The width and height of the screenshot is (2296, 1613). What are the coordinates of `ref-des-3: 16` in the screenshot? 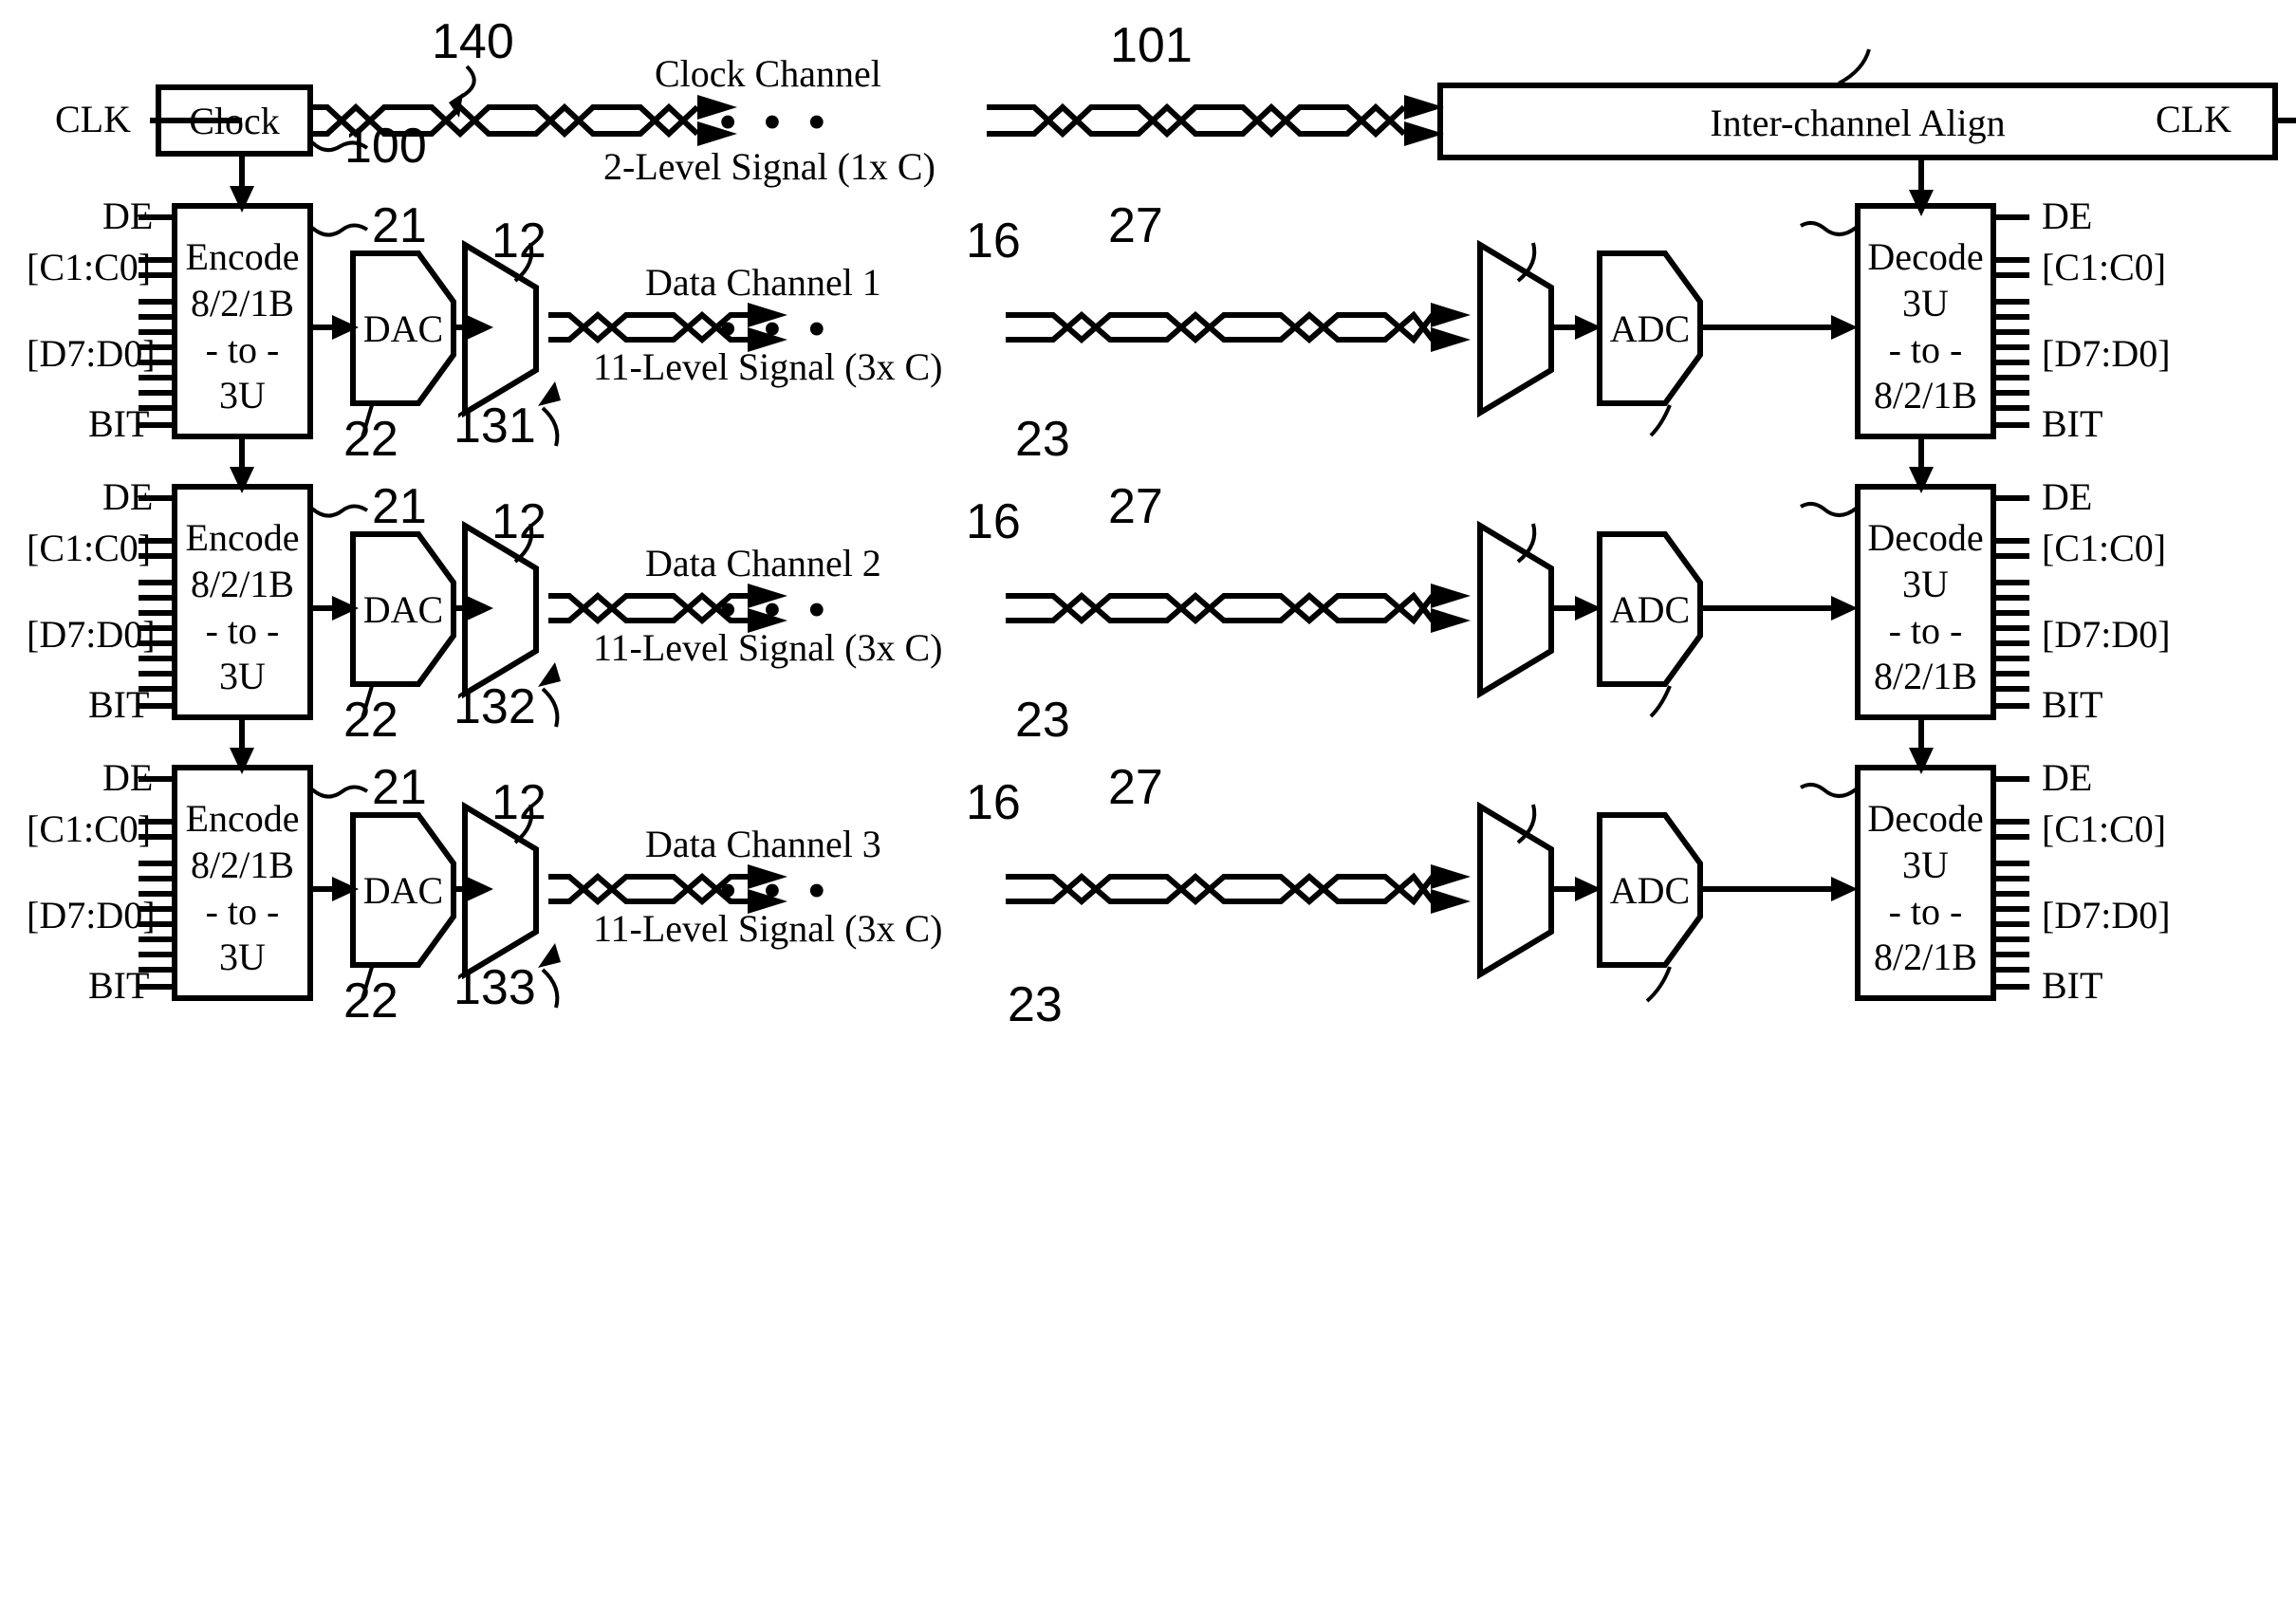 It's located at (993, 802).